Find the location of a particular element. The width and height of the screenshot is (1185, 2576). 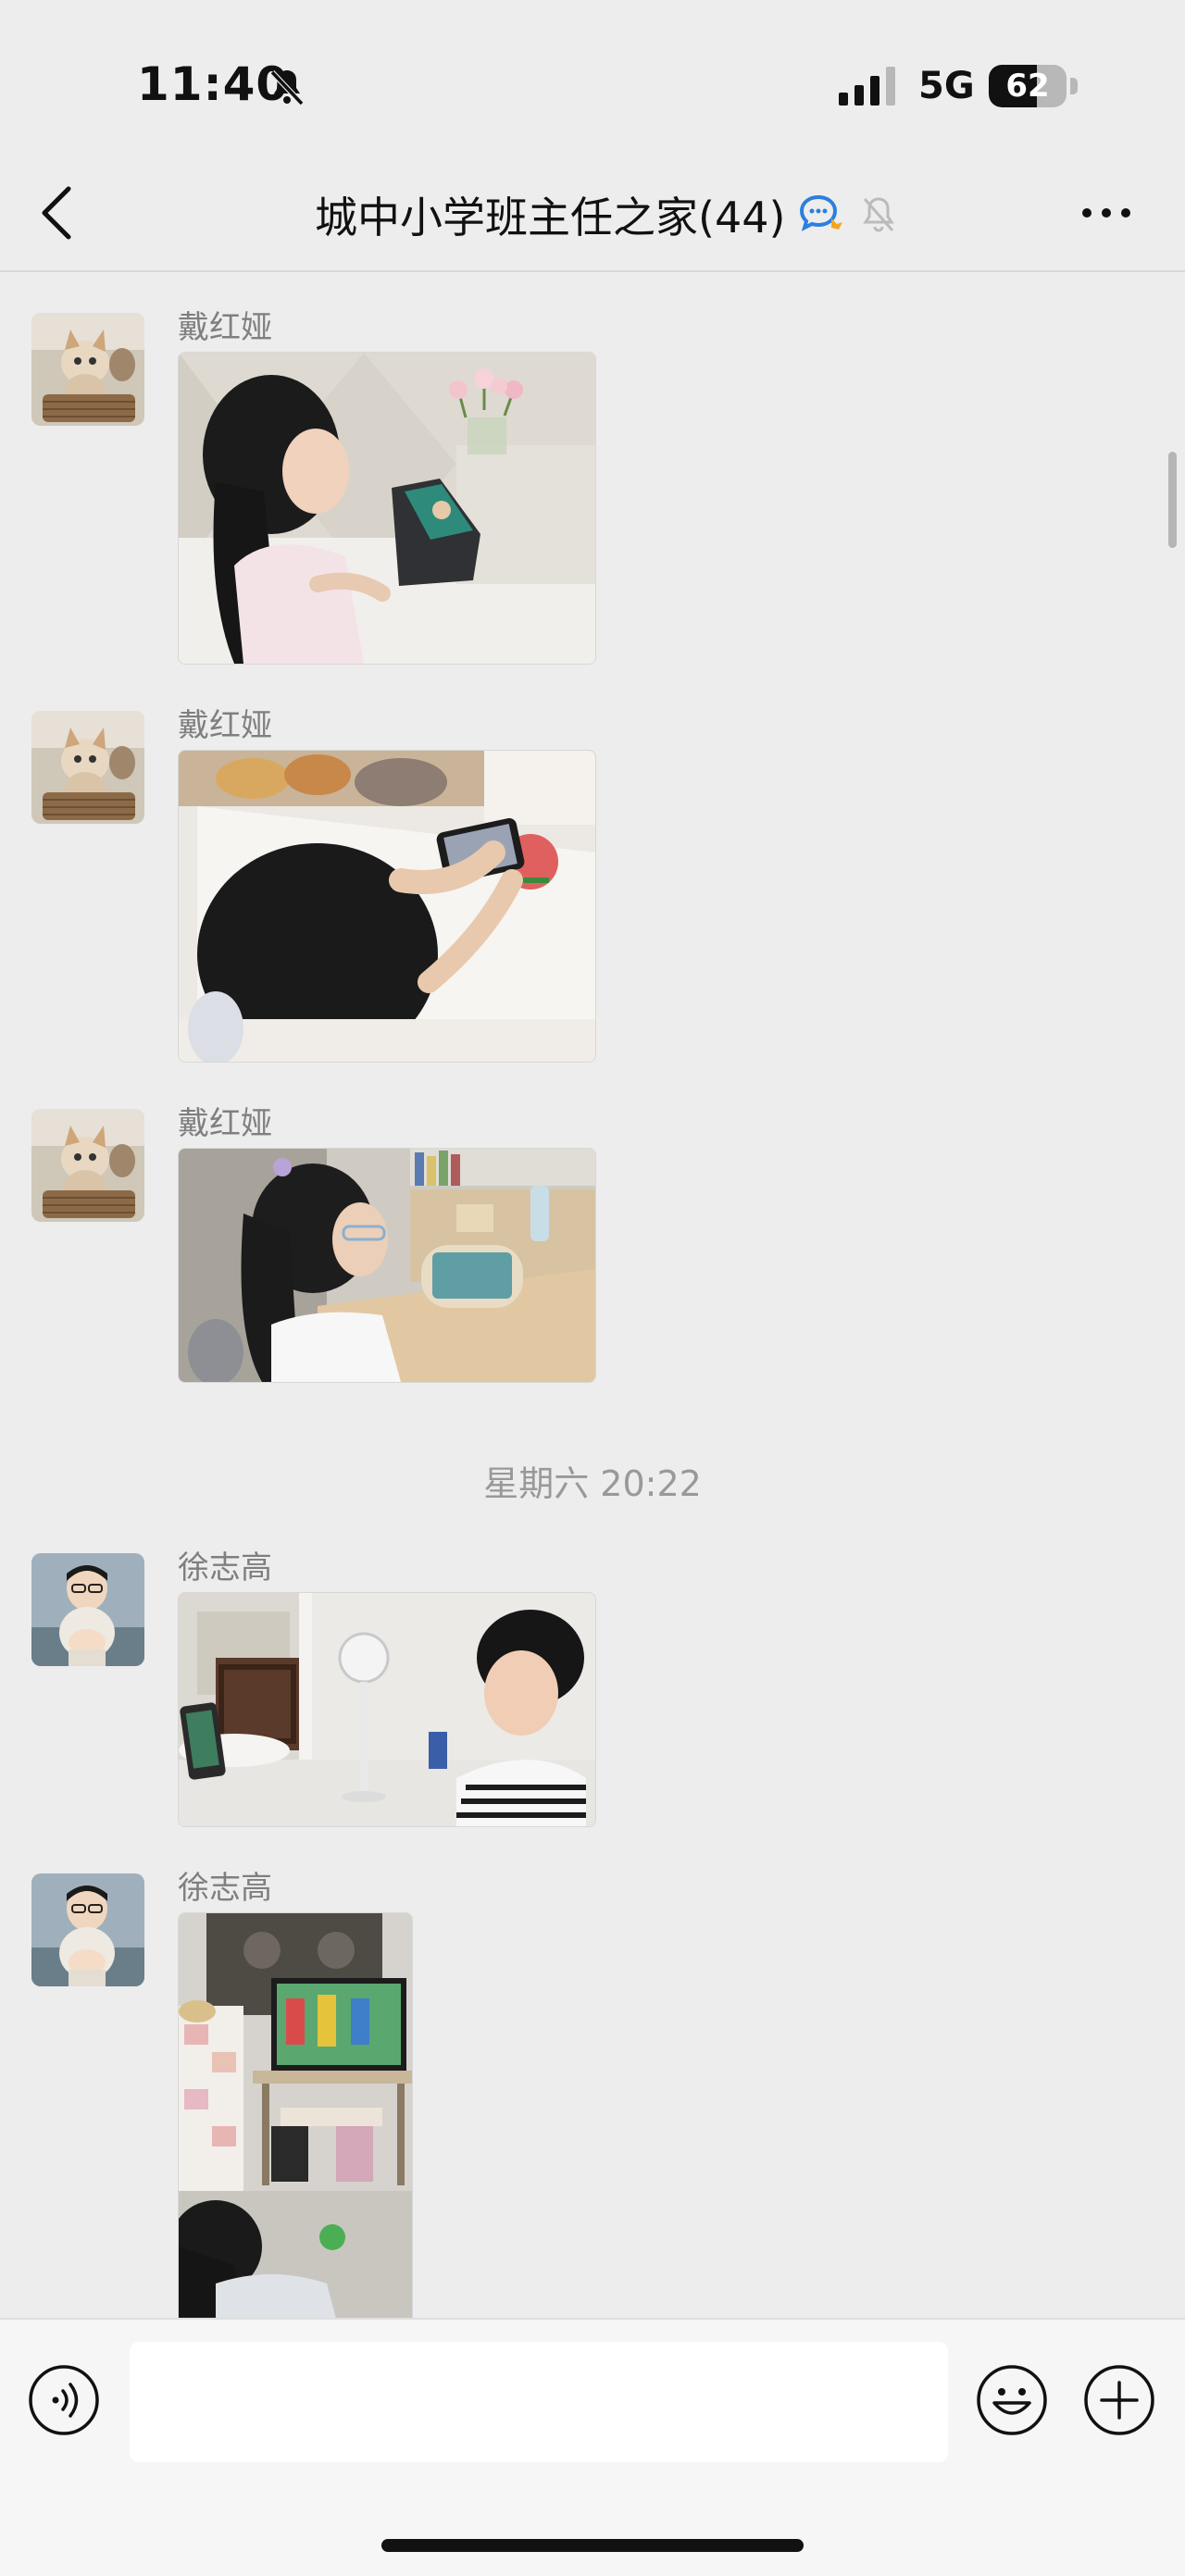

boy-watching-phone-image is located at coordinates (387, 1709).